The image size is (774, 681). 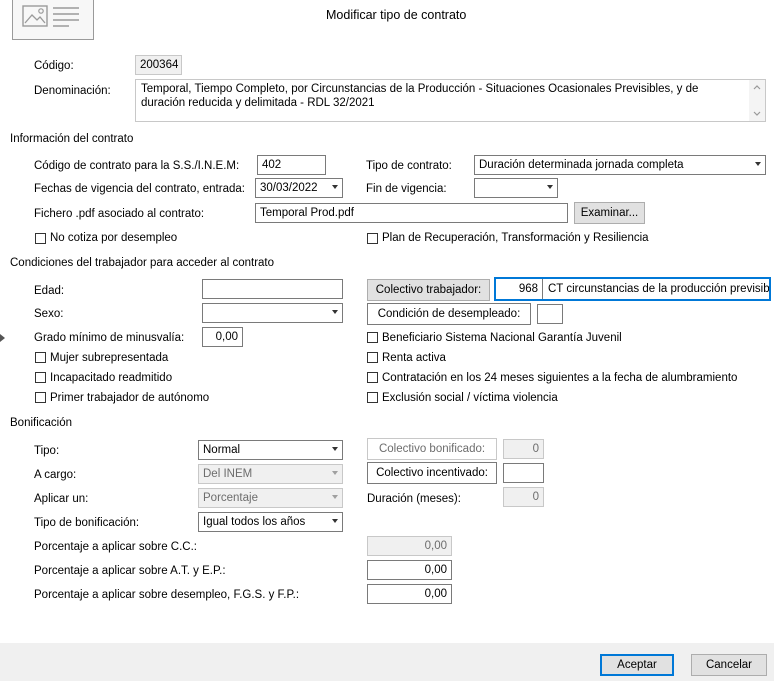 I want to click on colectivo-divider, so click(x=542, y=289).